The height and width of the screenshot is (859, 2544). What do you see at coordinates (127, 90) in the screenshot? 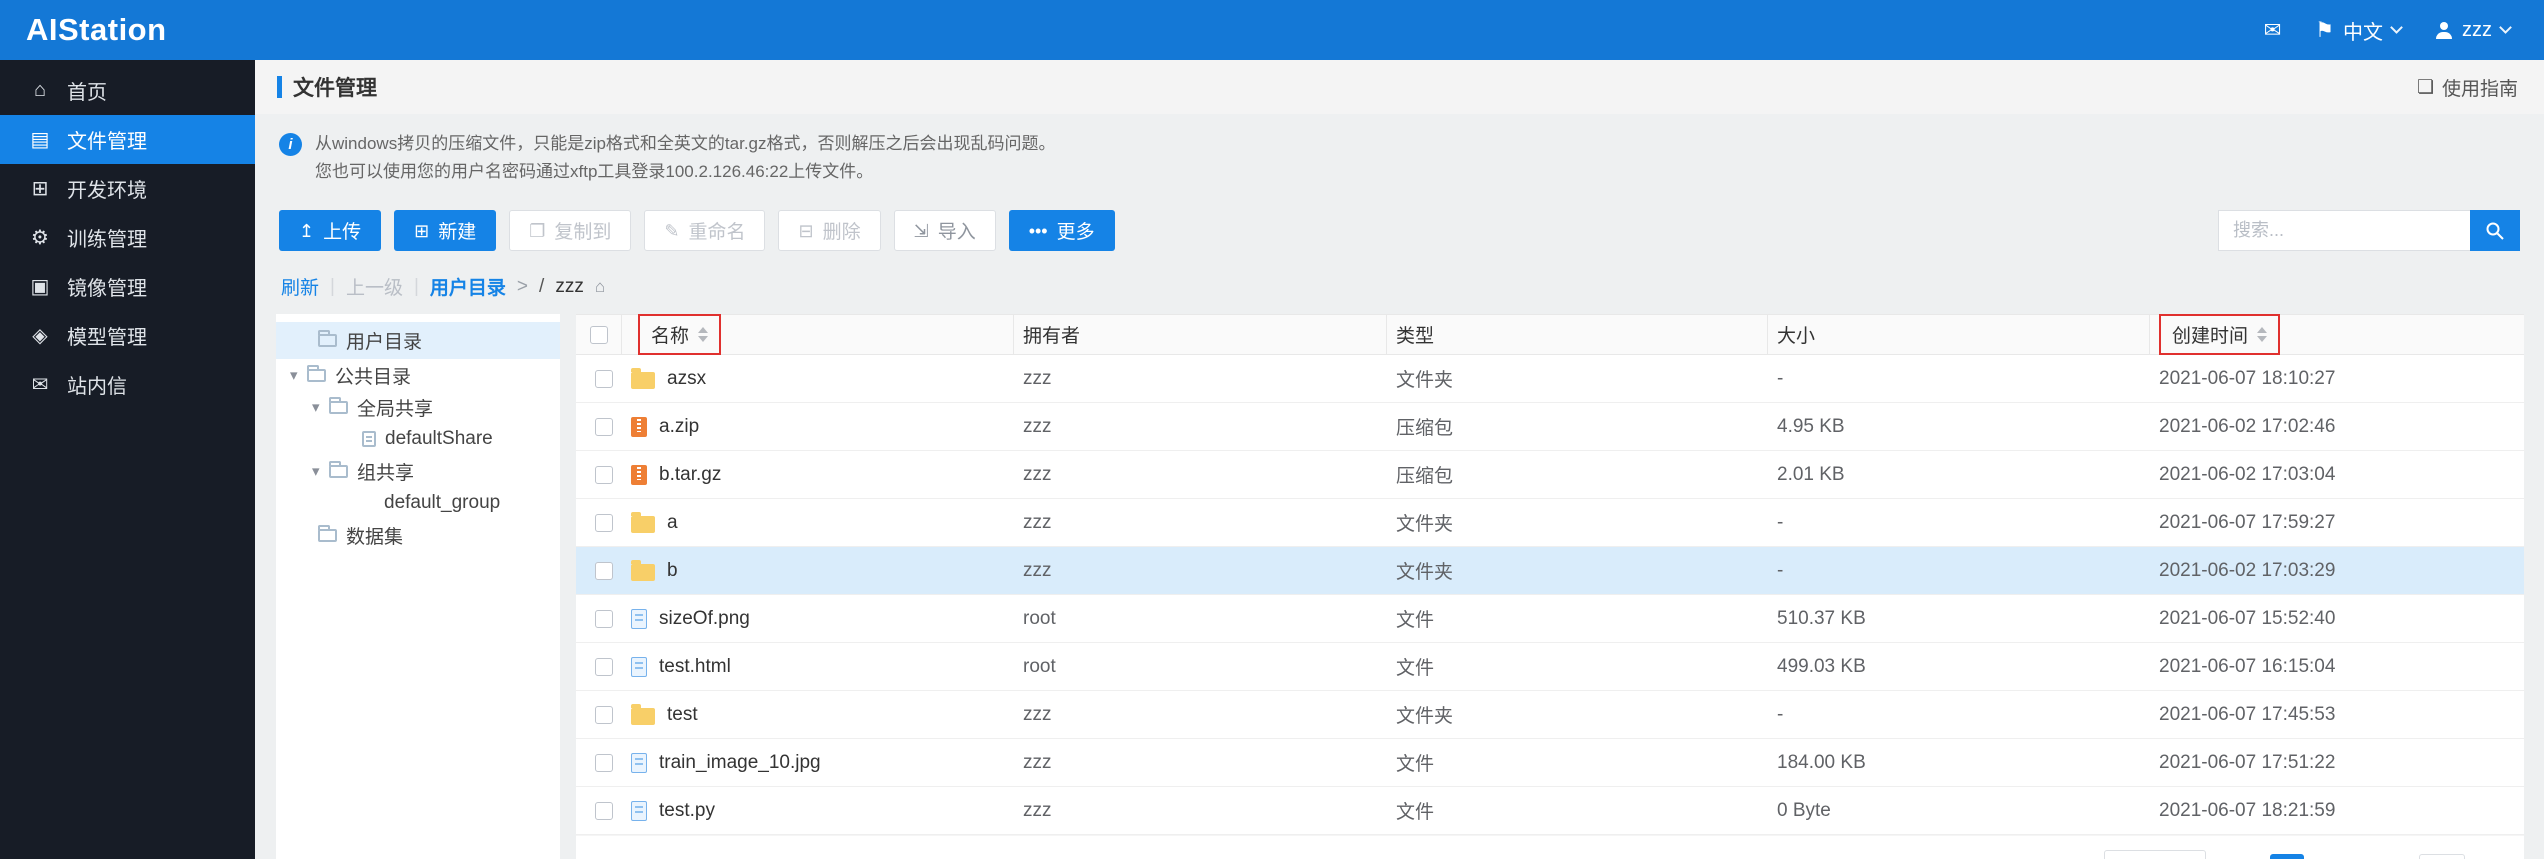
I see `sidebar-item-home: ⌂ 首页` at bounding box center [127, 90].